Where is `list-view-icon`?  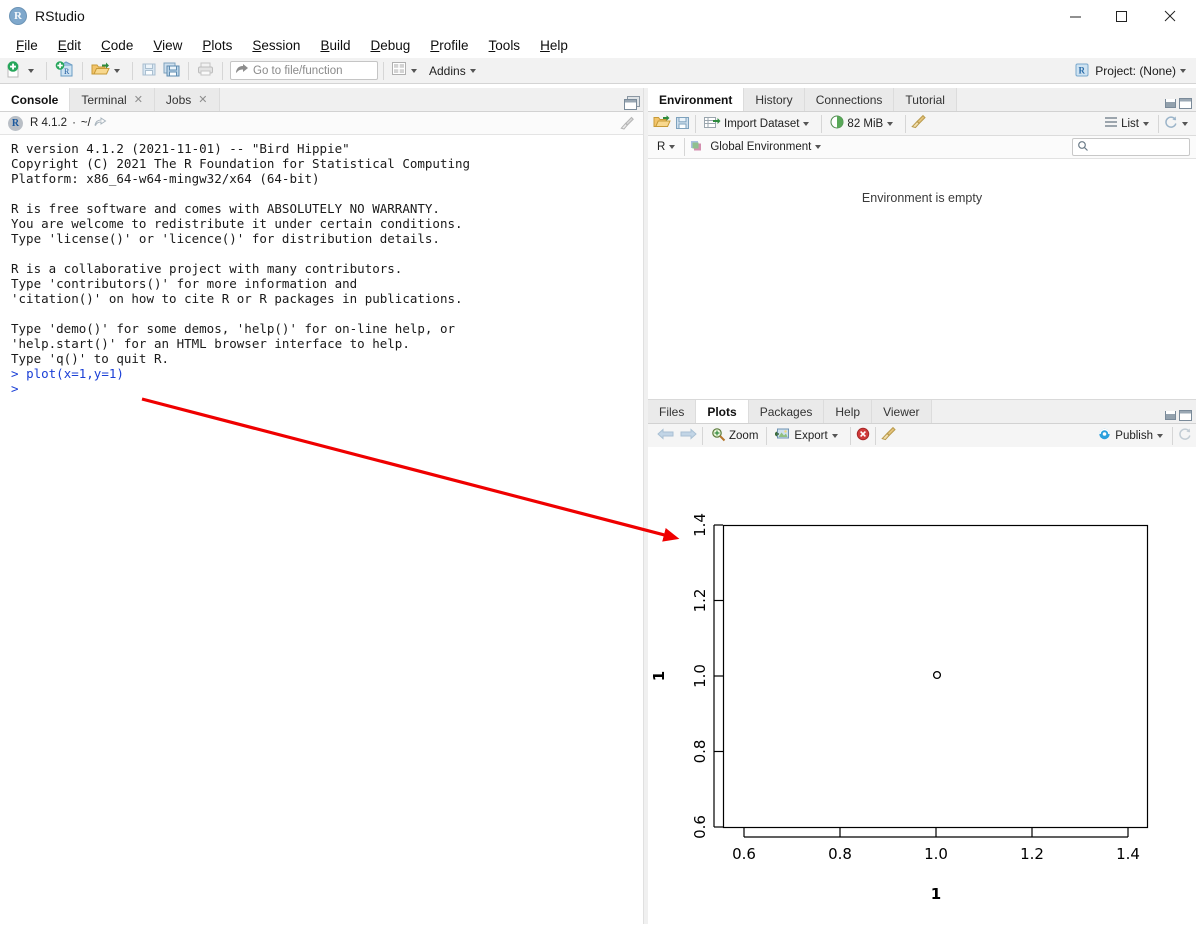 list-view-icon is located at coordinates (1111, 123).